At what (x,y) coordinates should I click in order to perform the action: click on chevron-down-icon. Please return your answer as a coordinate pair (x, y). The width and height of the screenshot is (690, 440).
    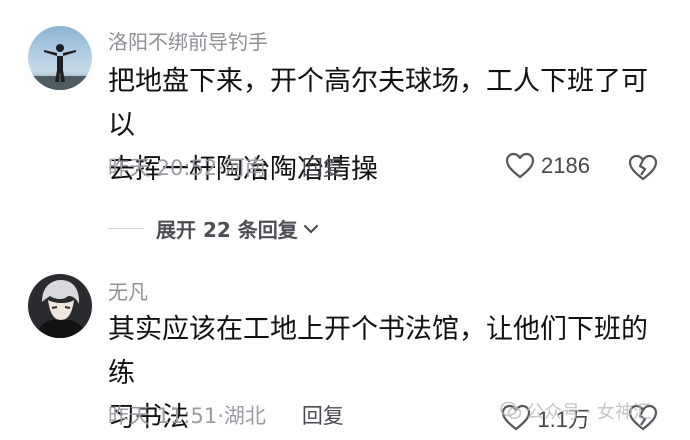
    Looking at the image, I should click on (310, 228).